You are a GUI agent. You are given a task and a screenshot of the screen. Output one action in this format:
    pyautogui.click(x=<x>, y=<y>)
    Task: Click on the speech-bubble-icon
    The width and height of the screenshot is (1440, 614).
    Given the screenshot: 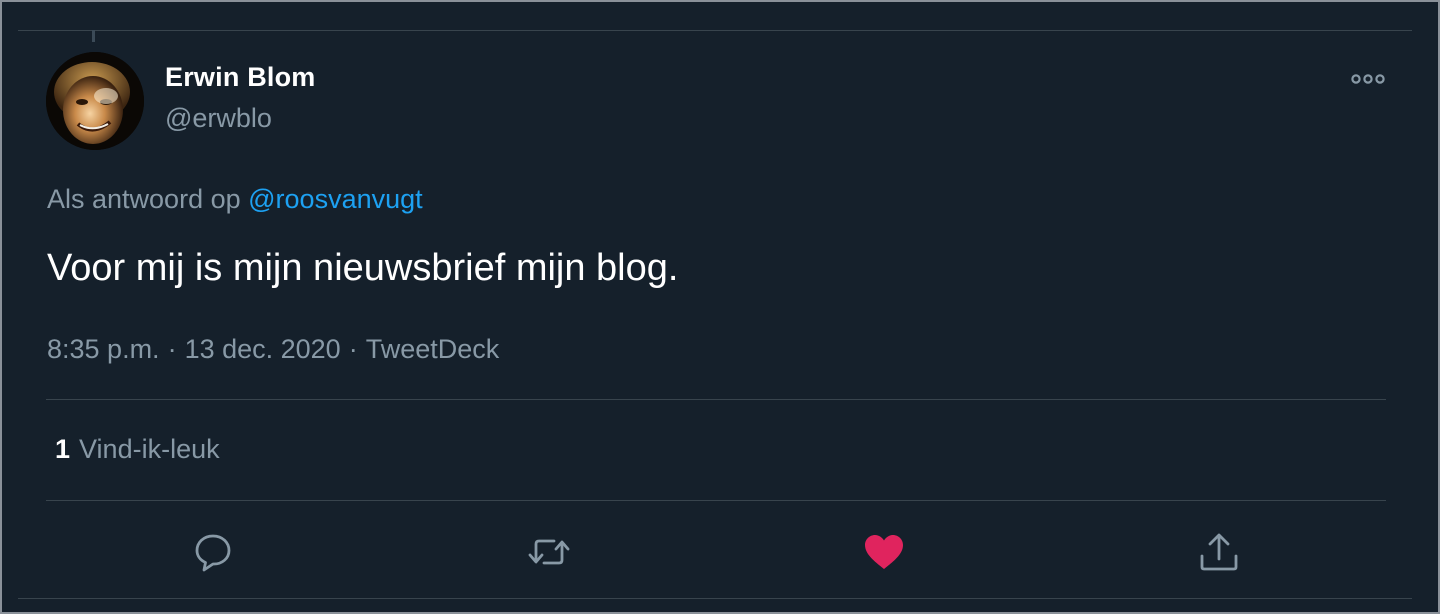 What is the action you would take?
    pyautogui.click(x=213, y=553)
    